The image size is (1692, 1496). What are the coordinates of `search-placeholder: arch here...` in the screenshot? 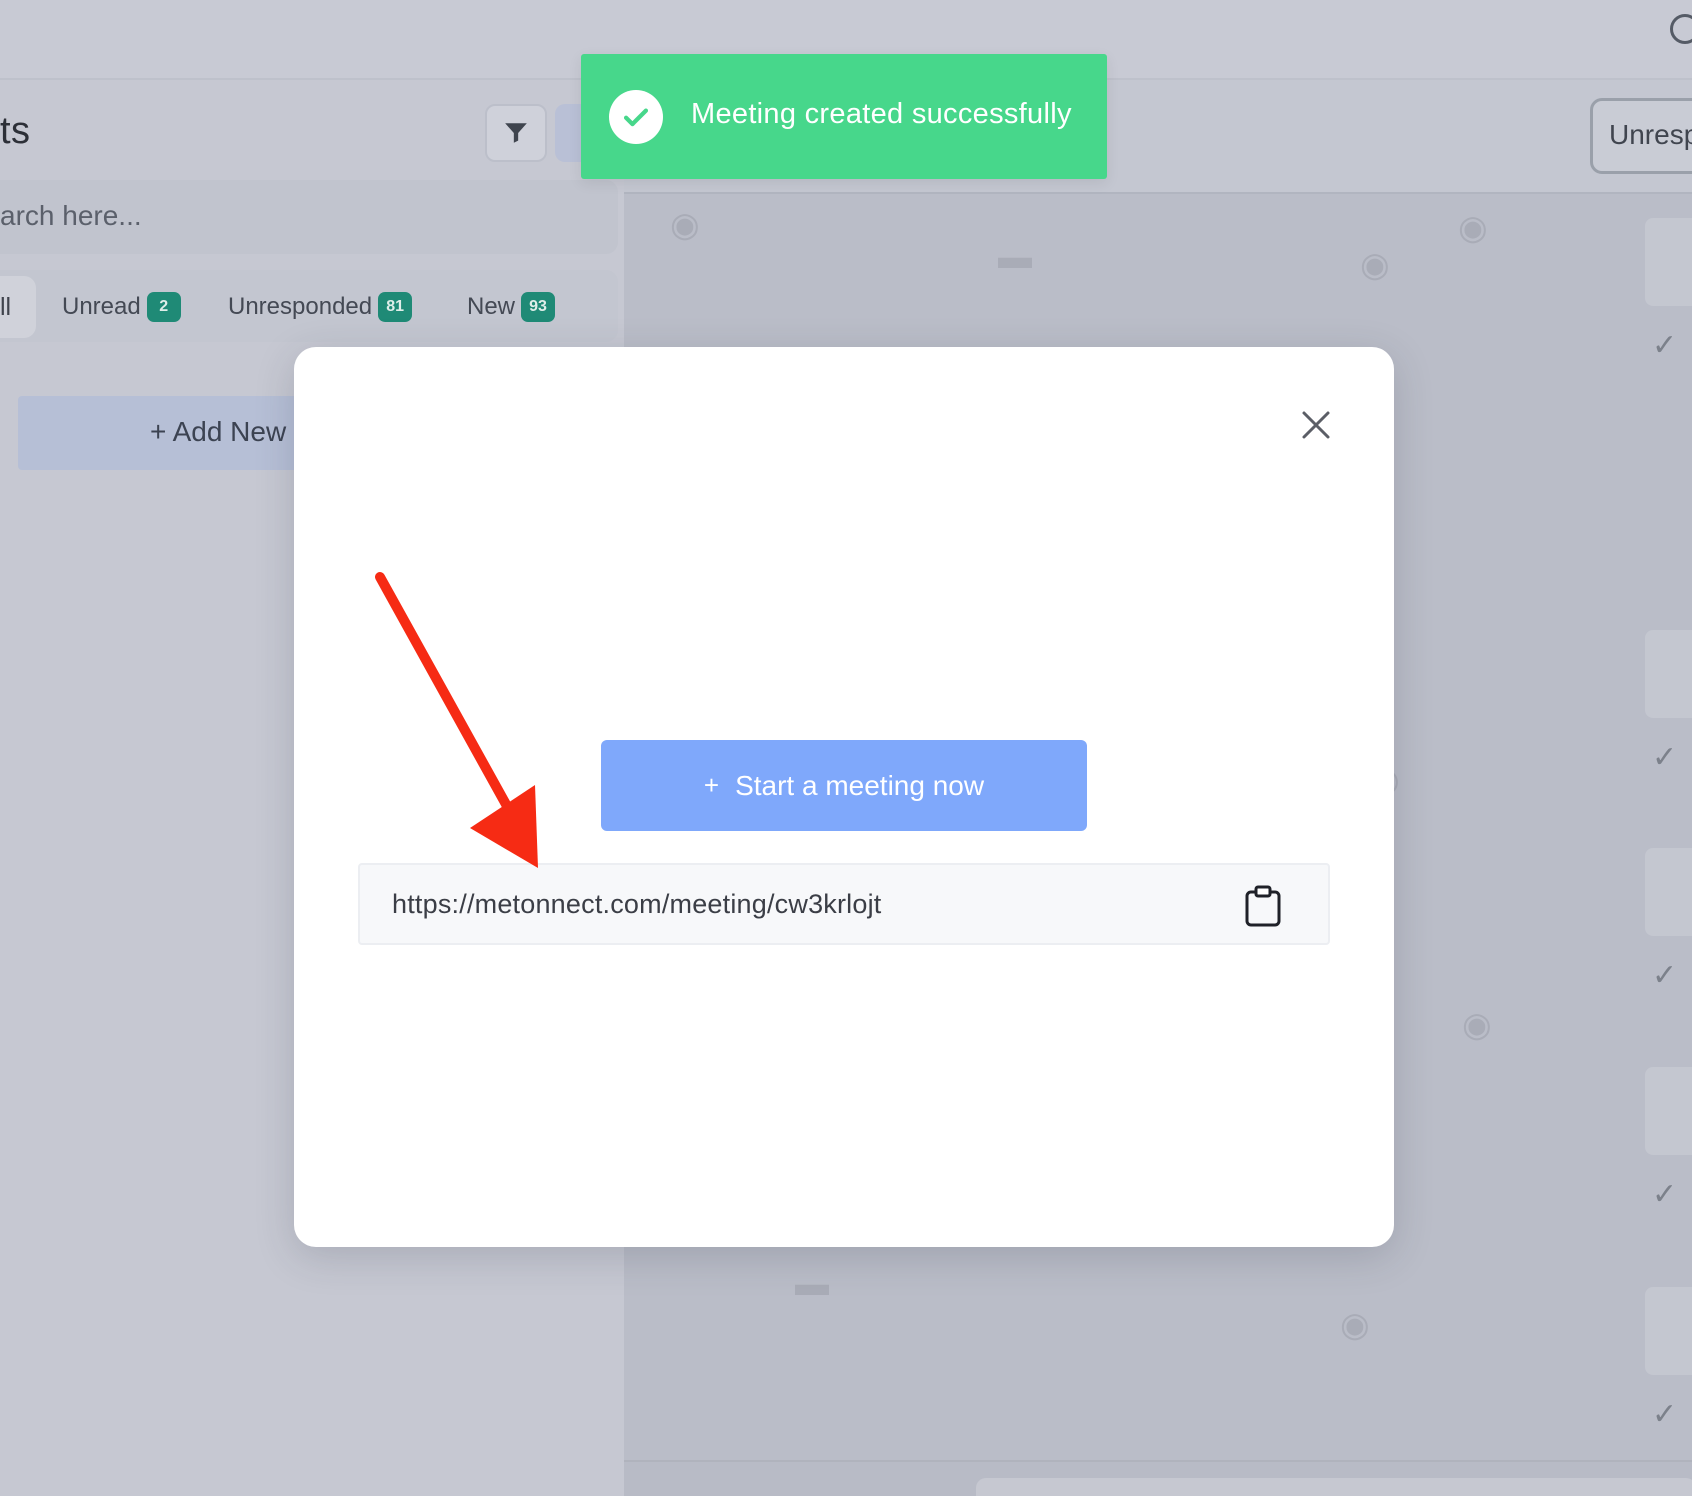 It's located at (71, 215).